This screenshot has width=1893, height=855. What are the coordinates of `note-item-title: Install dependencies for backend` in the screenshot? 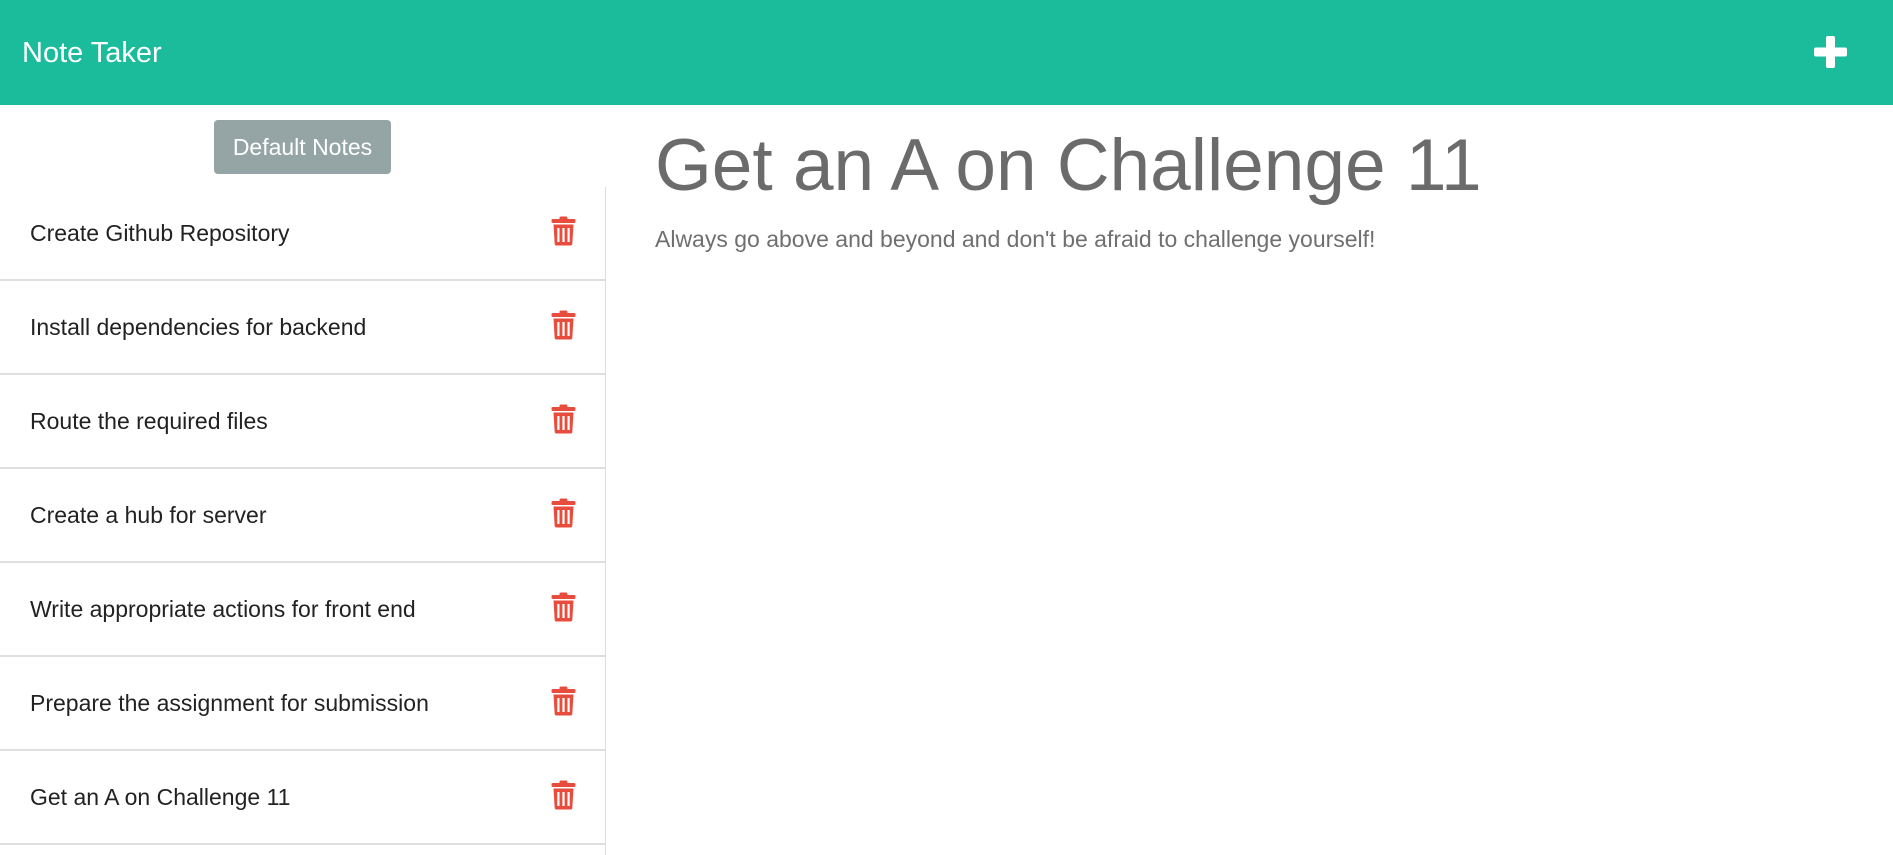 It's located at (198, 327).